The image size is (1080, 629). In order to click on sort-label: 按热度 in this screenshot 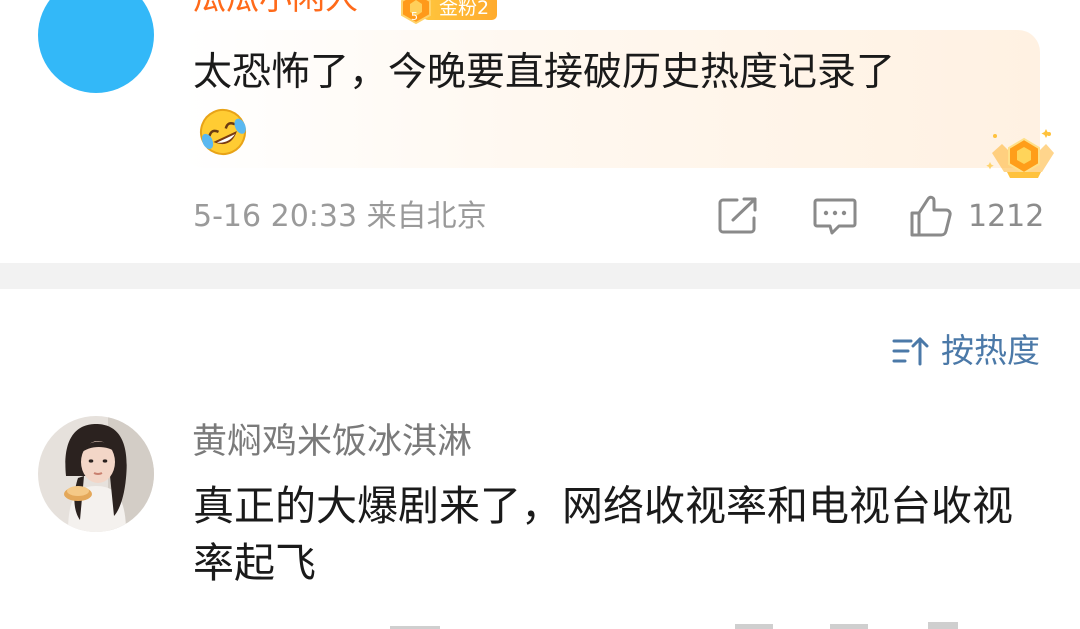, I will do `click(990, 350)`.